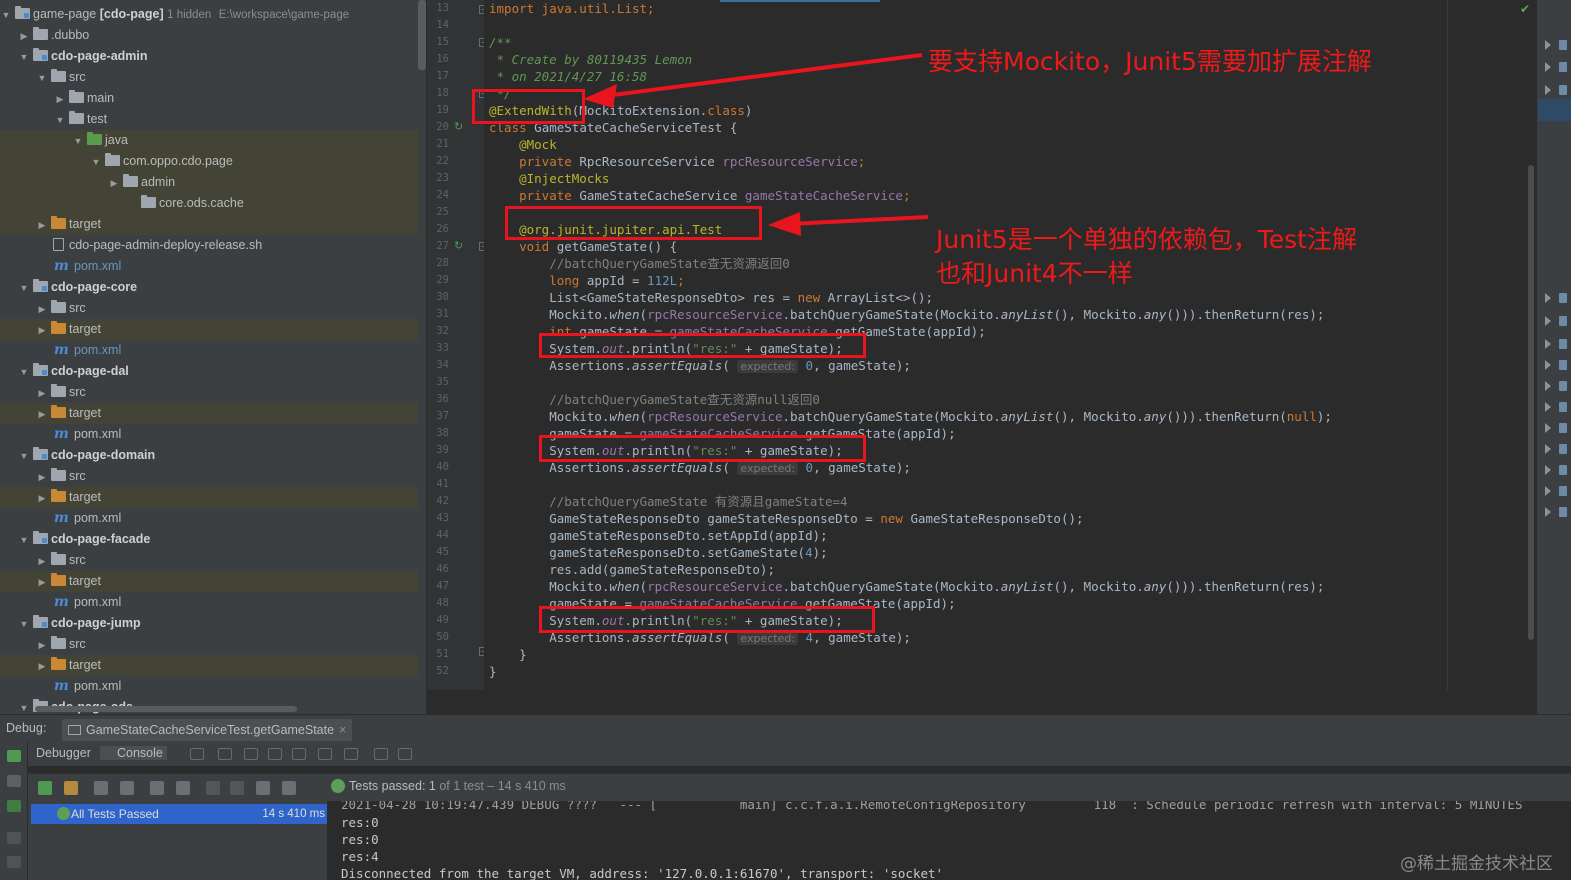  Describe the element at coordinates (1146, 239) in the screenshot. I see `annotation-text-junit5: Junit5是一个单独的依赖包，Test注解` at that location.